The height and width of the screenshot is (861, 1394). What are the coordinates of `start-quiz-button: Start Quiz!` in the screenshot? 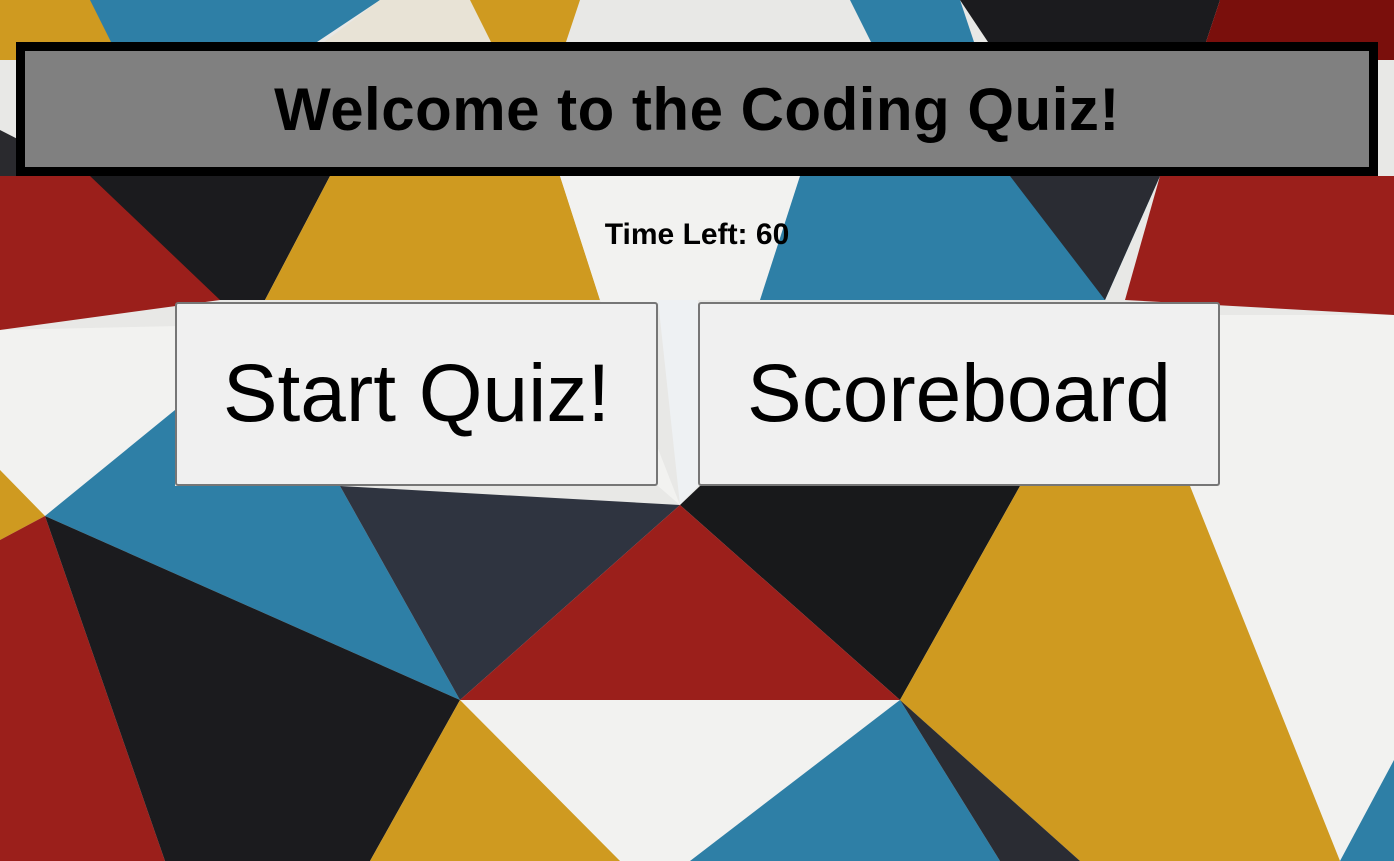 It's located at (416, 394).